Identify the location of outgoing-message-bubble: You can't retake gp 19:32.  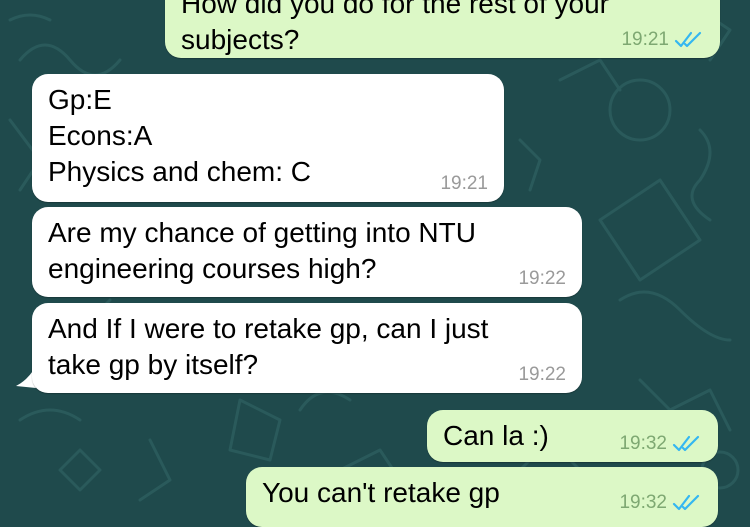
(482, 497).